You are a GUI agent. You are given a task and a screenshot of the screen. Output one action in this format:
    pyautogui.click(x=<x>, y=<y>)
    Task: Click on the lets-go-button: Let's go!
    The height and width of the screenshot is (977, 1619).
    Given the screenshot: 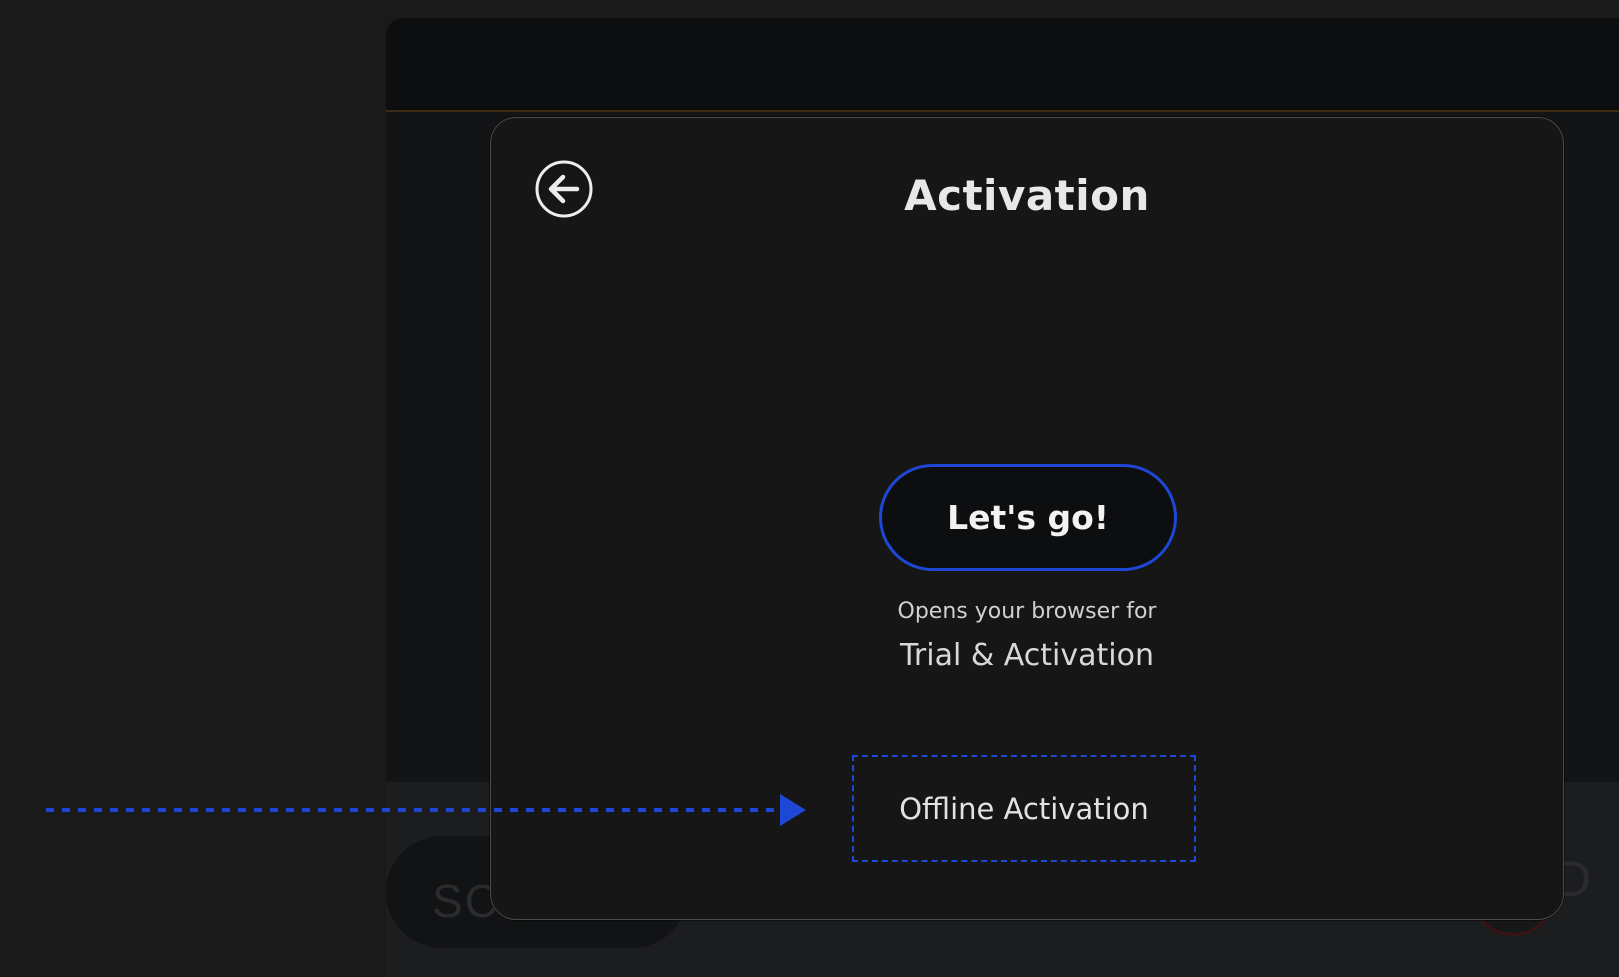 What is the action you would take?
    pyautogui.click(x=1028, y=517)
    